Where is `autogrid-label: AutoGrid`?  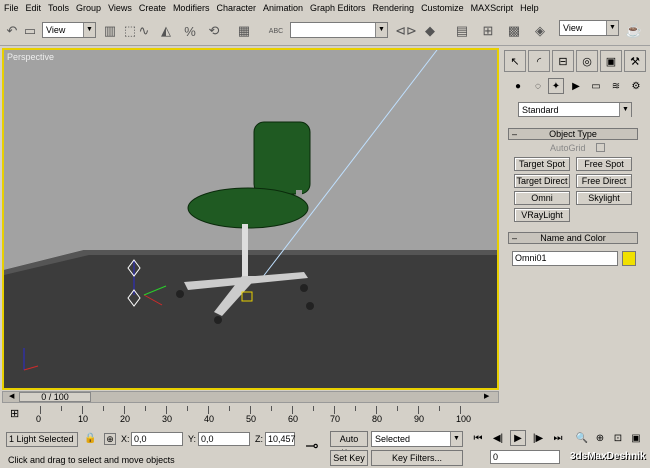
autogrid-label: AutoGrid is located at coordinates (568, 148).